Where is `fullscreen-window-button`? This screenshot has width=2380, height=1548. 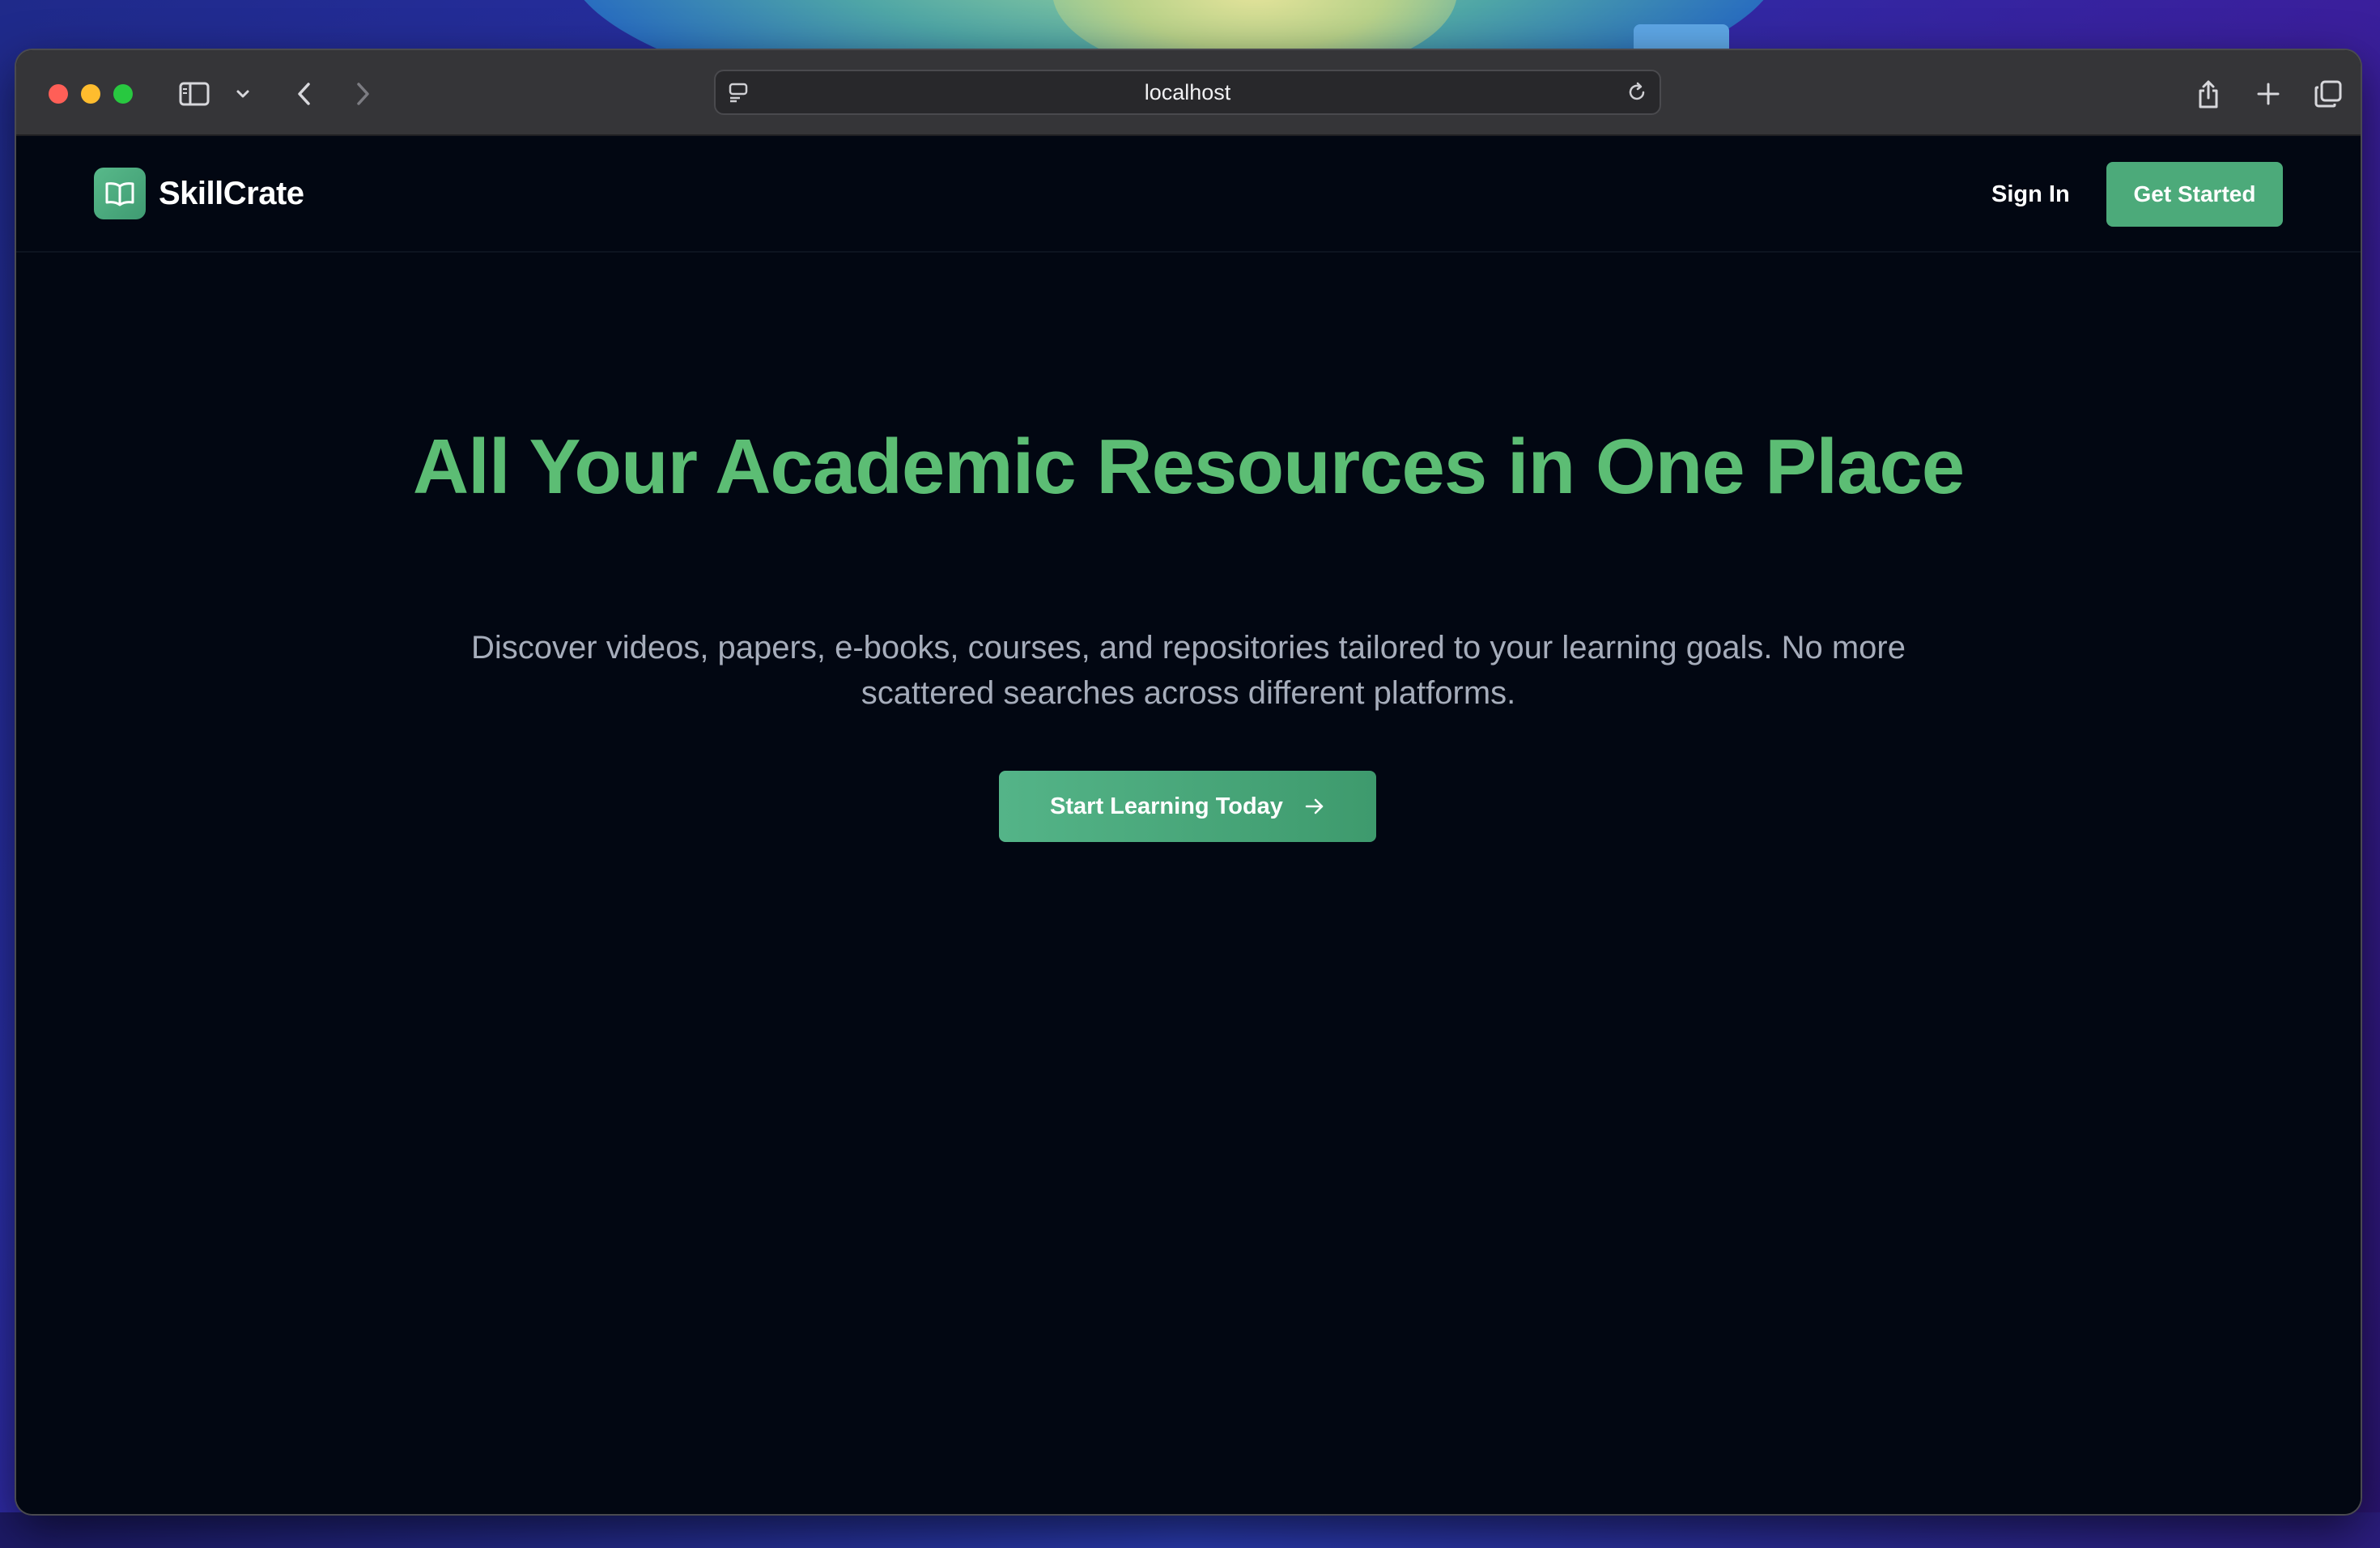 fullscreen-window-button is located at coordinates (123, 94).